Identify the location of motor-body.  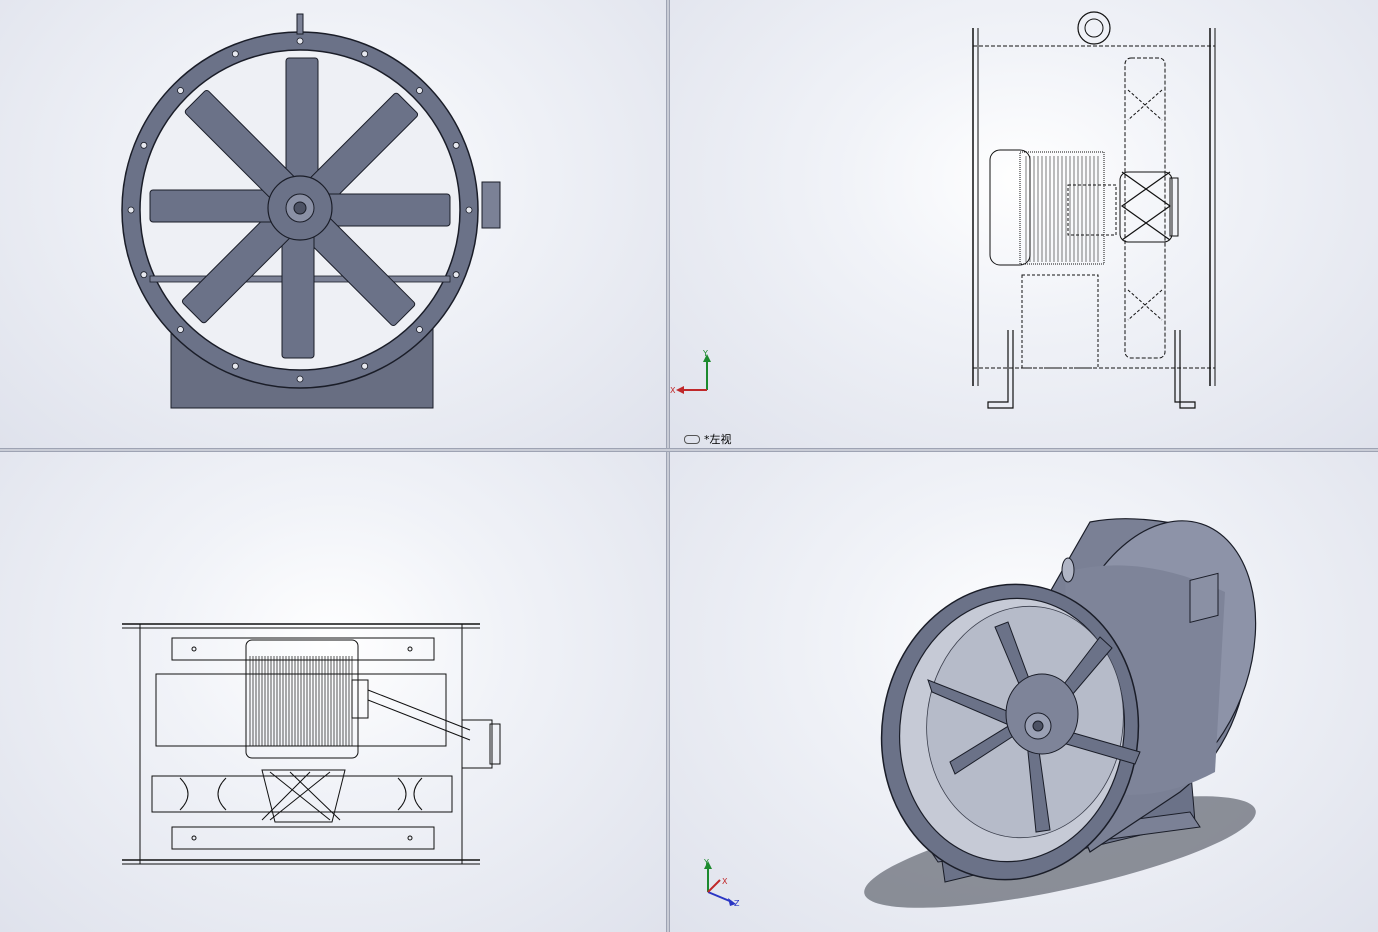
(302, 699).